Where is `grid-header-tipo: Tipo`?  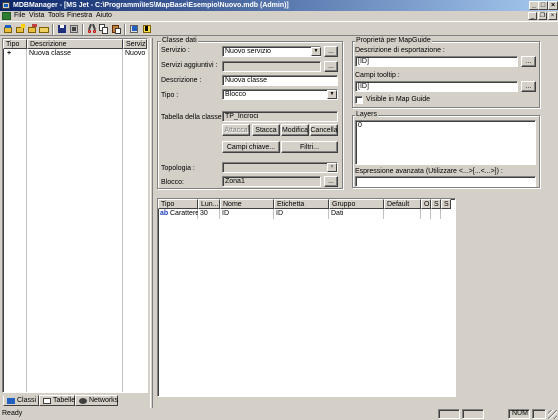 grid-header-tipo: Tipo is located at coordinates (178, 204).